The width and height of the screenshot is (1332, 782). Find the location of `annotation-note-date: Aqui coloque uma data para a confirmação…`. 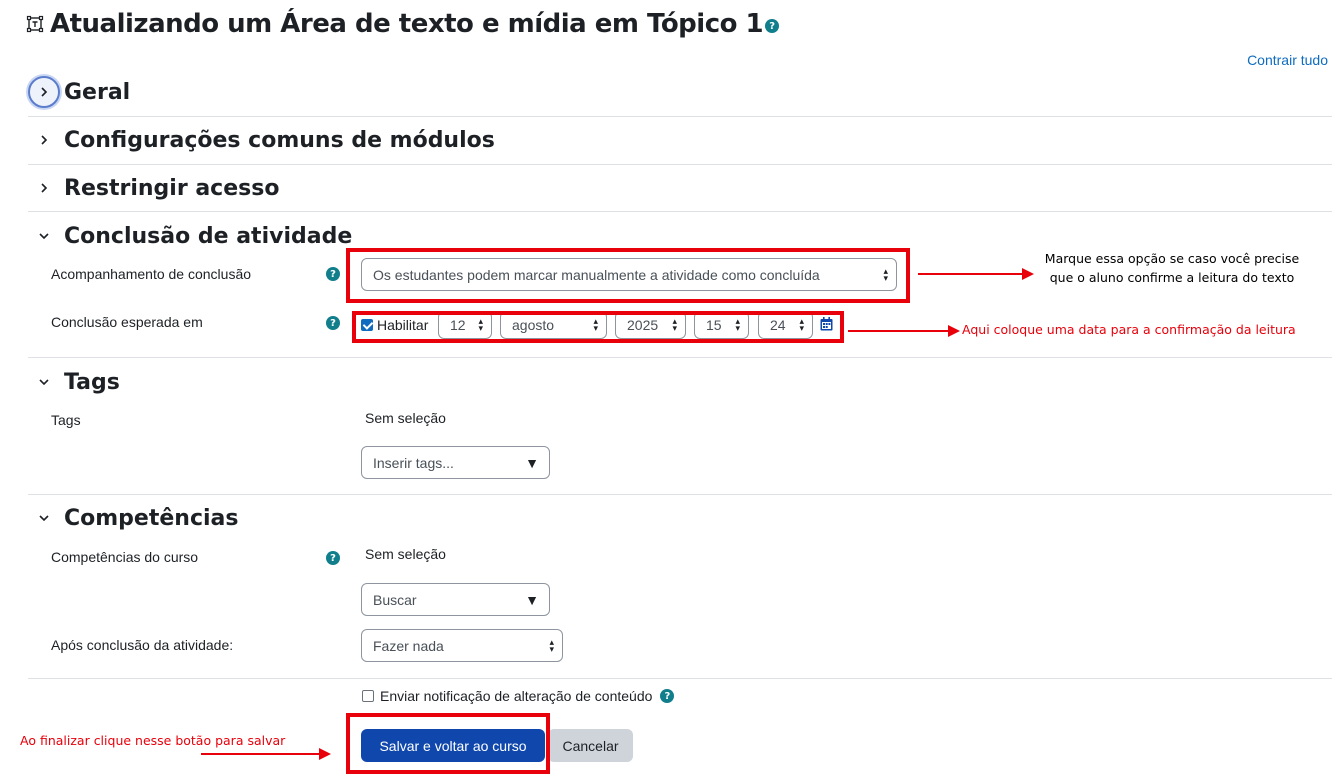

annotation-note-date: Aqui coloque uma data para a confirmação… is located at coordinates (1129, 329).